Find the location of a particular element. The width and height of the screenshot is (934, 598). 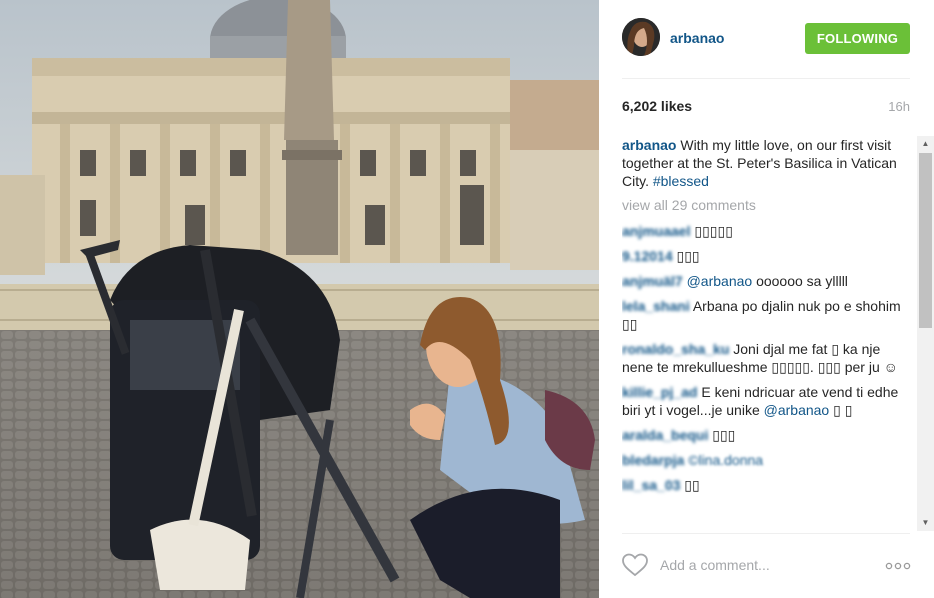

heart-outline-icon is located at coordinates (635, 565).